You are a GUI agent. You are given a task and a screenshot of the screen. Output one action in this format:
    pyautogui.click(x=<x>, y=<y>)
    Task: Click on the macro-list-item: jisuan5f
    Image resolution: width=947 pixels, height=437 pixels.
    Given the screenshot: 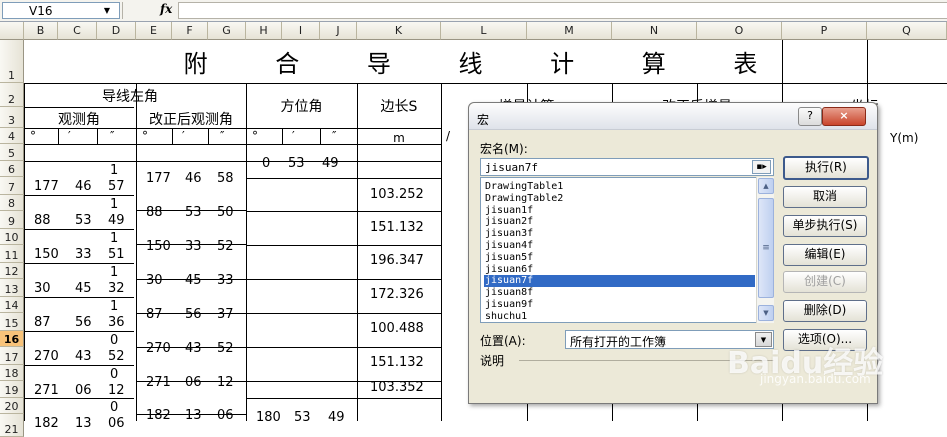 What is the action you would take?
    pyautogui.click(x=619, y=258)
    